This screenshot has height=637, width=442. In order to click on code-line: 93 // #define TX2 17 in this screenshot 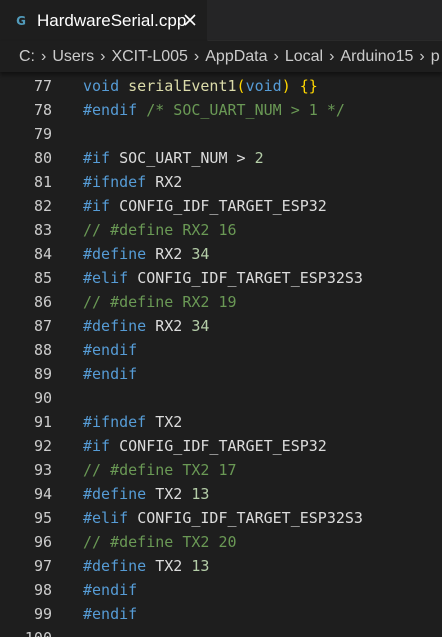, I will do `click(221, 470)`.